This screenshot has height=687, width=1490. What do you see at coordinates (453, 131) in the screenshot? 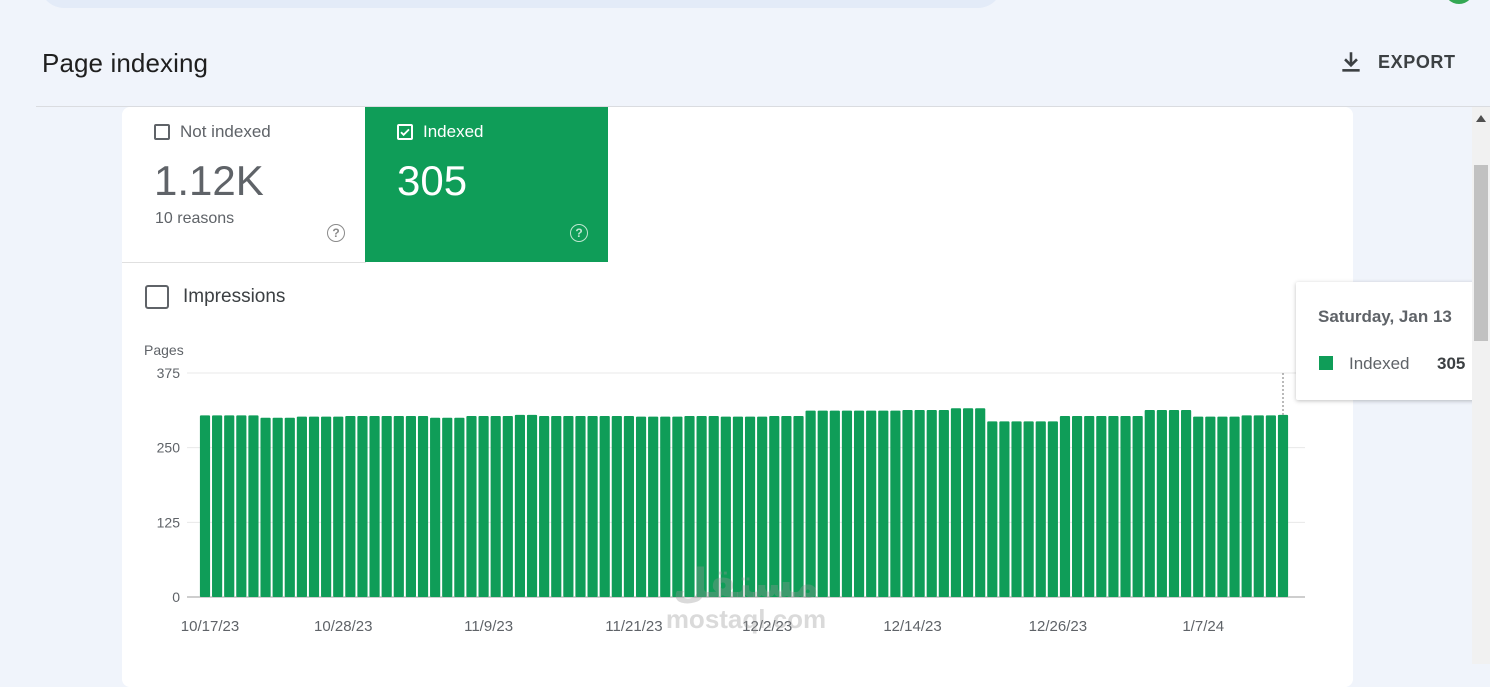
I see `indexed-label: Indexed` at bounding box center [453, 131].